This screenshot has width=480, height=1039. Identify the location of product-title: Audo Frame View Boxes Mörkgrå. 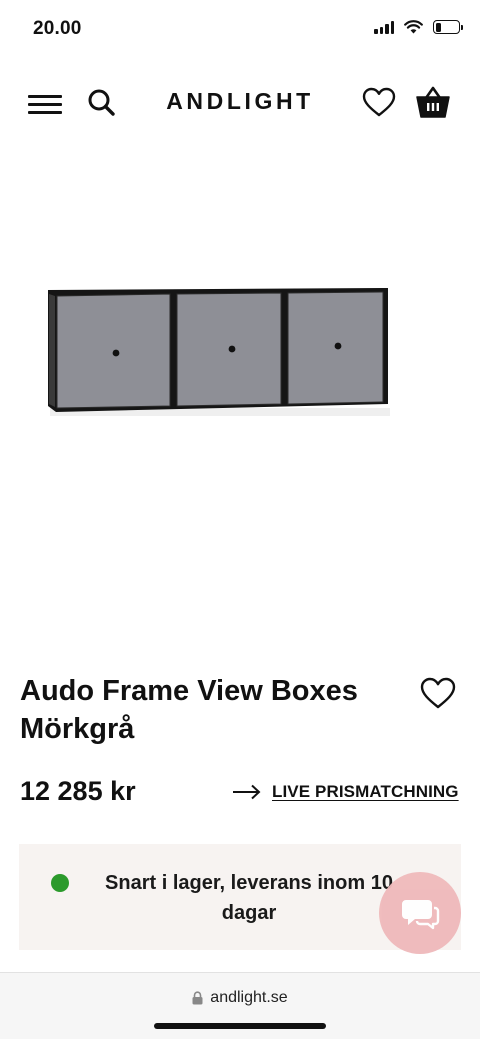
(189, 710).